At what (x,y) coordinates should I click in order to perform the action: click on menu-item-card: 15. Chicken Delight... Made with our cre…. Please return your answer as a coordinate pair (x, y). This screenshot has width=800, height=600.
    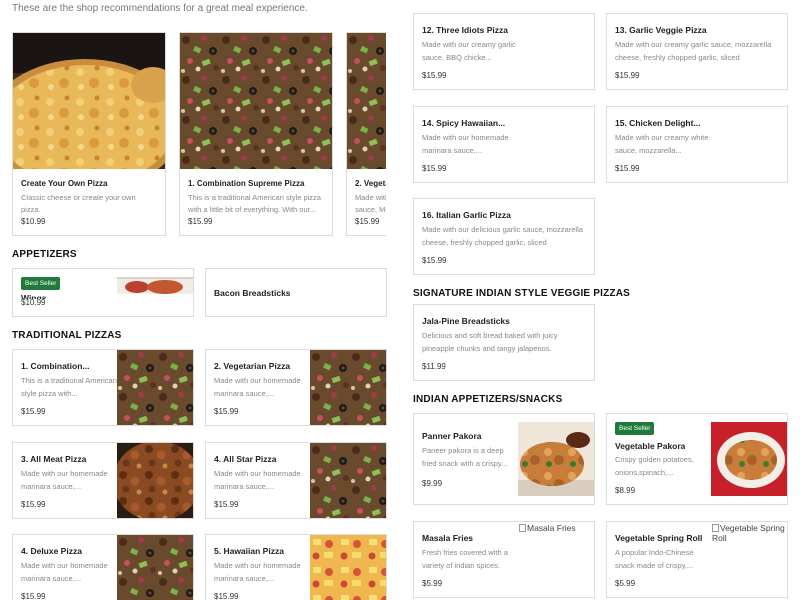
    Looking at the image, I should click on (697, 144).